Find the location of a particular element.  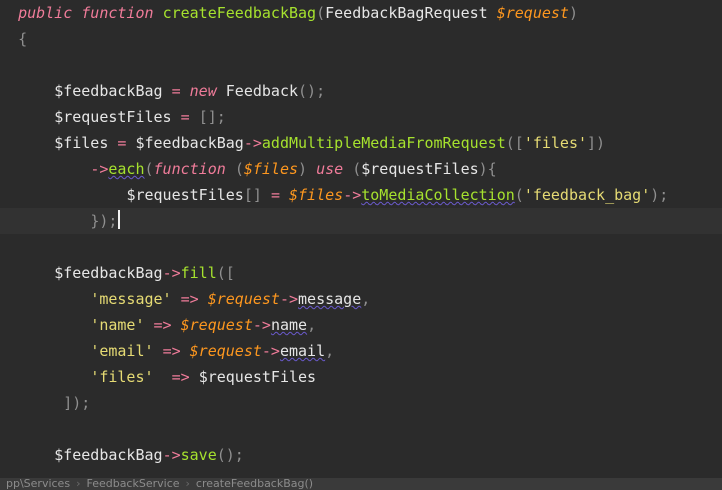

property: message is located at coordinates (330, 299).